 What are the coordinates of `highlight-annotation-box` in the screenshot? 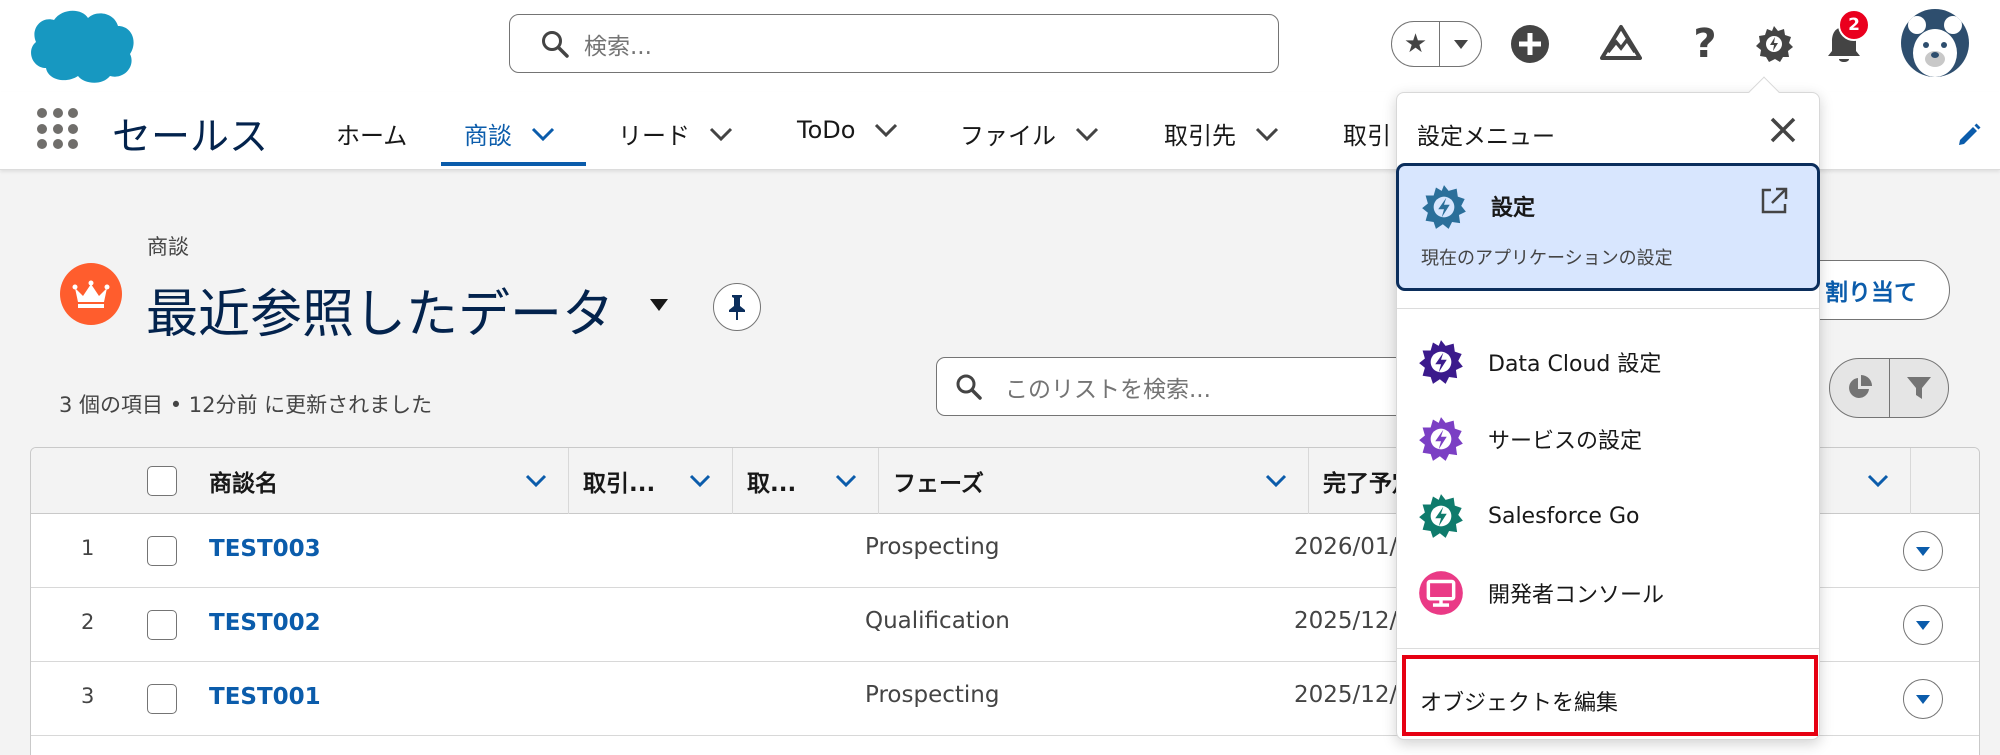 It's located at (1610, 695).